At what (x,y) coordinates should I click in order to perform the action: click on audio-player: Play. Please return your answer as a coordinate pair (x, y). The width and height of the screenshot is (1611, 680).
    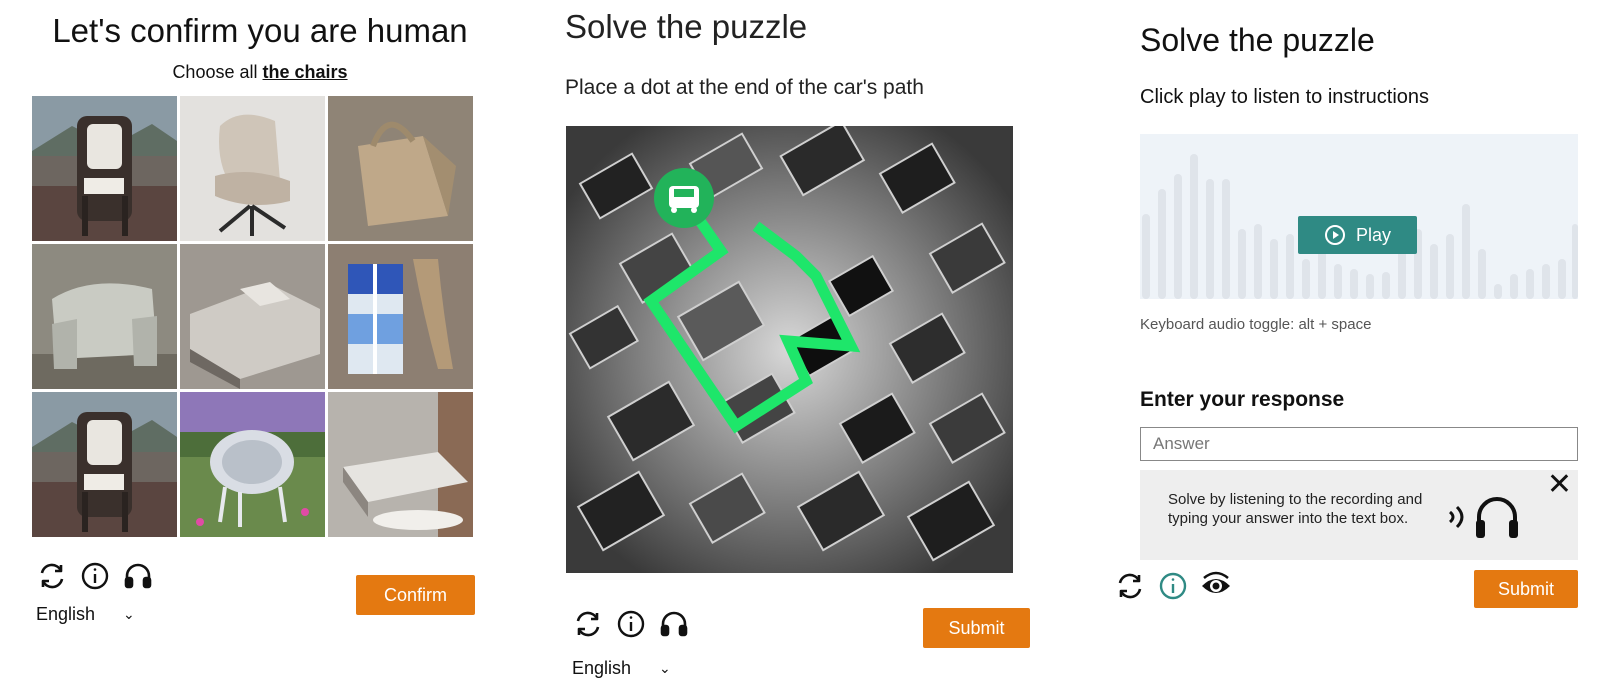
    Looking at the image, I should click on (1359, 216).